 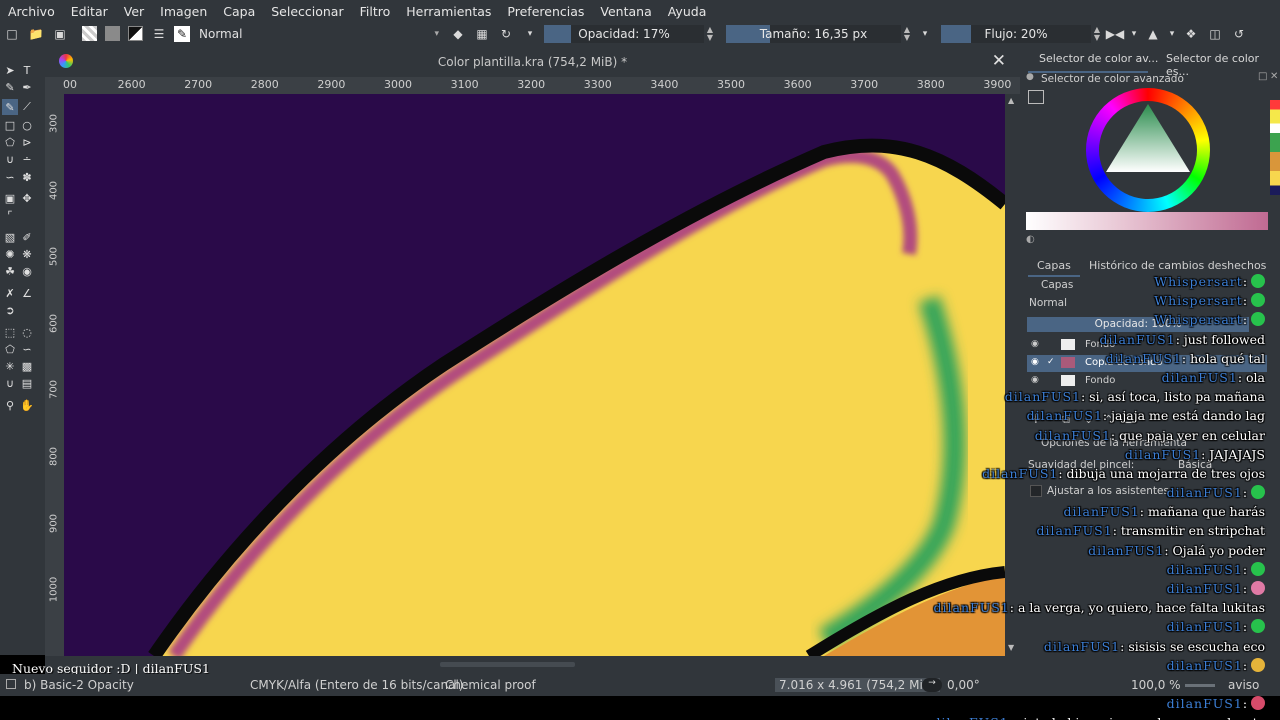 What do you see at coordinates (458, 34) in the screenshot?
I see `eraser-mode-icon: ◆` at bounding box center [458, 34].